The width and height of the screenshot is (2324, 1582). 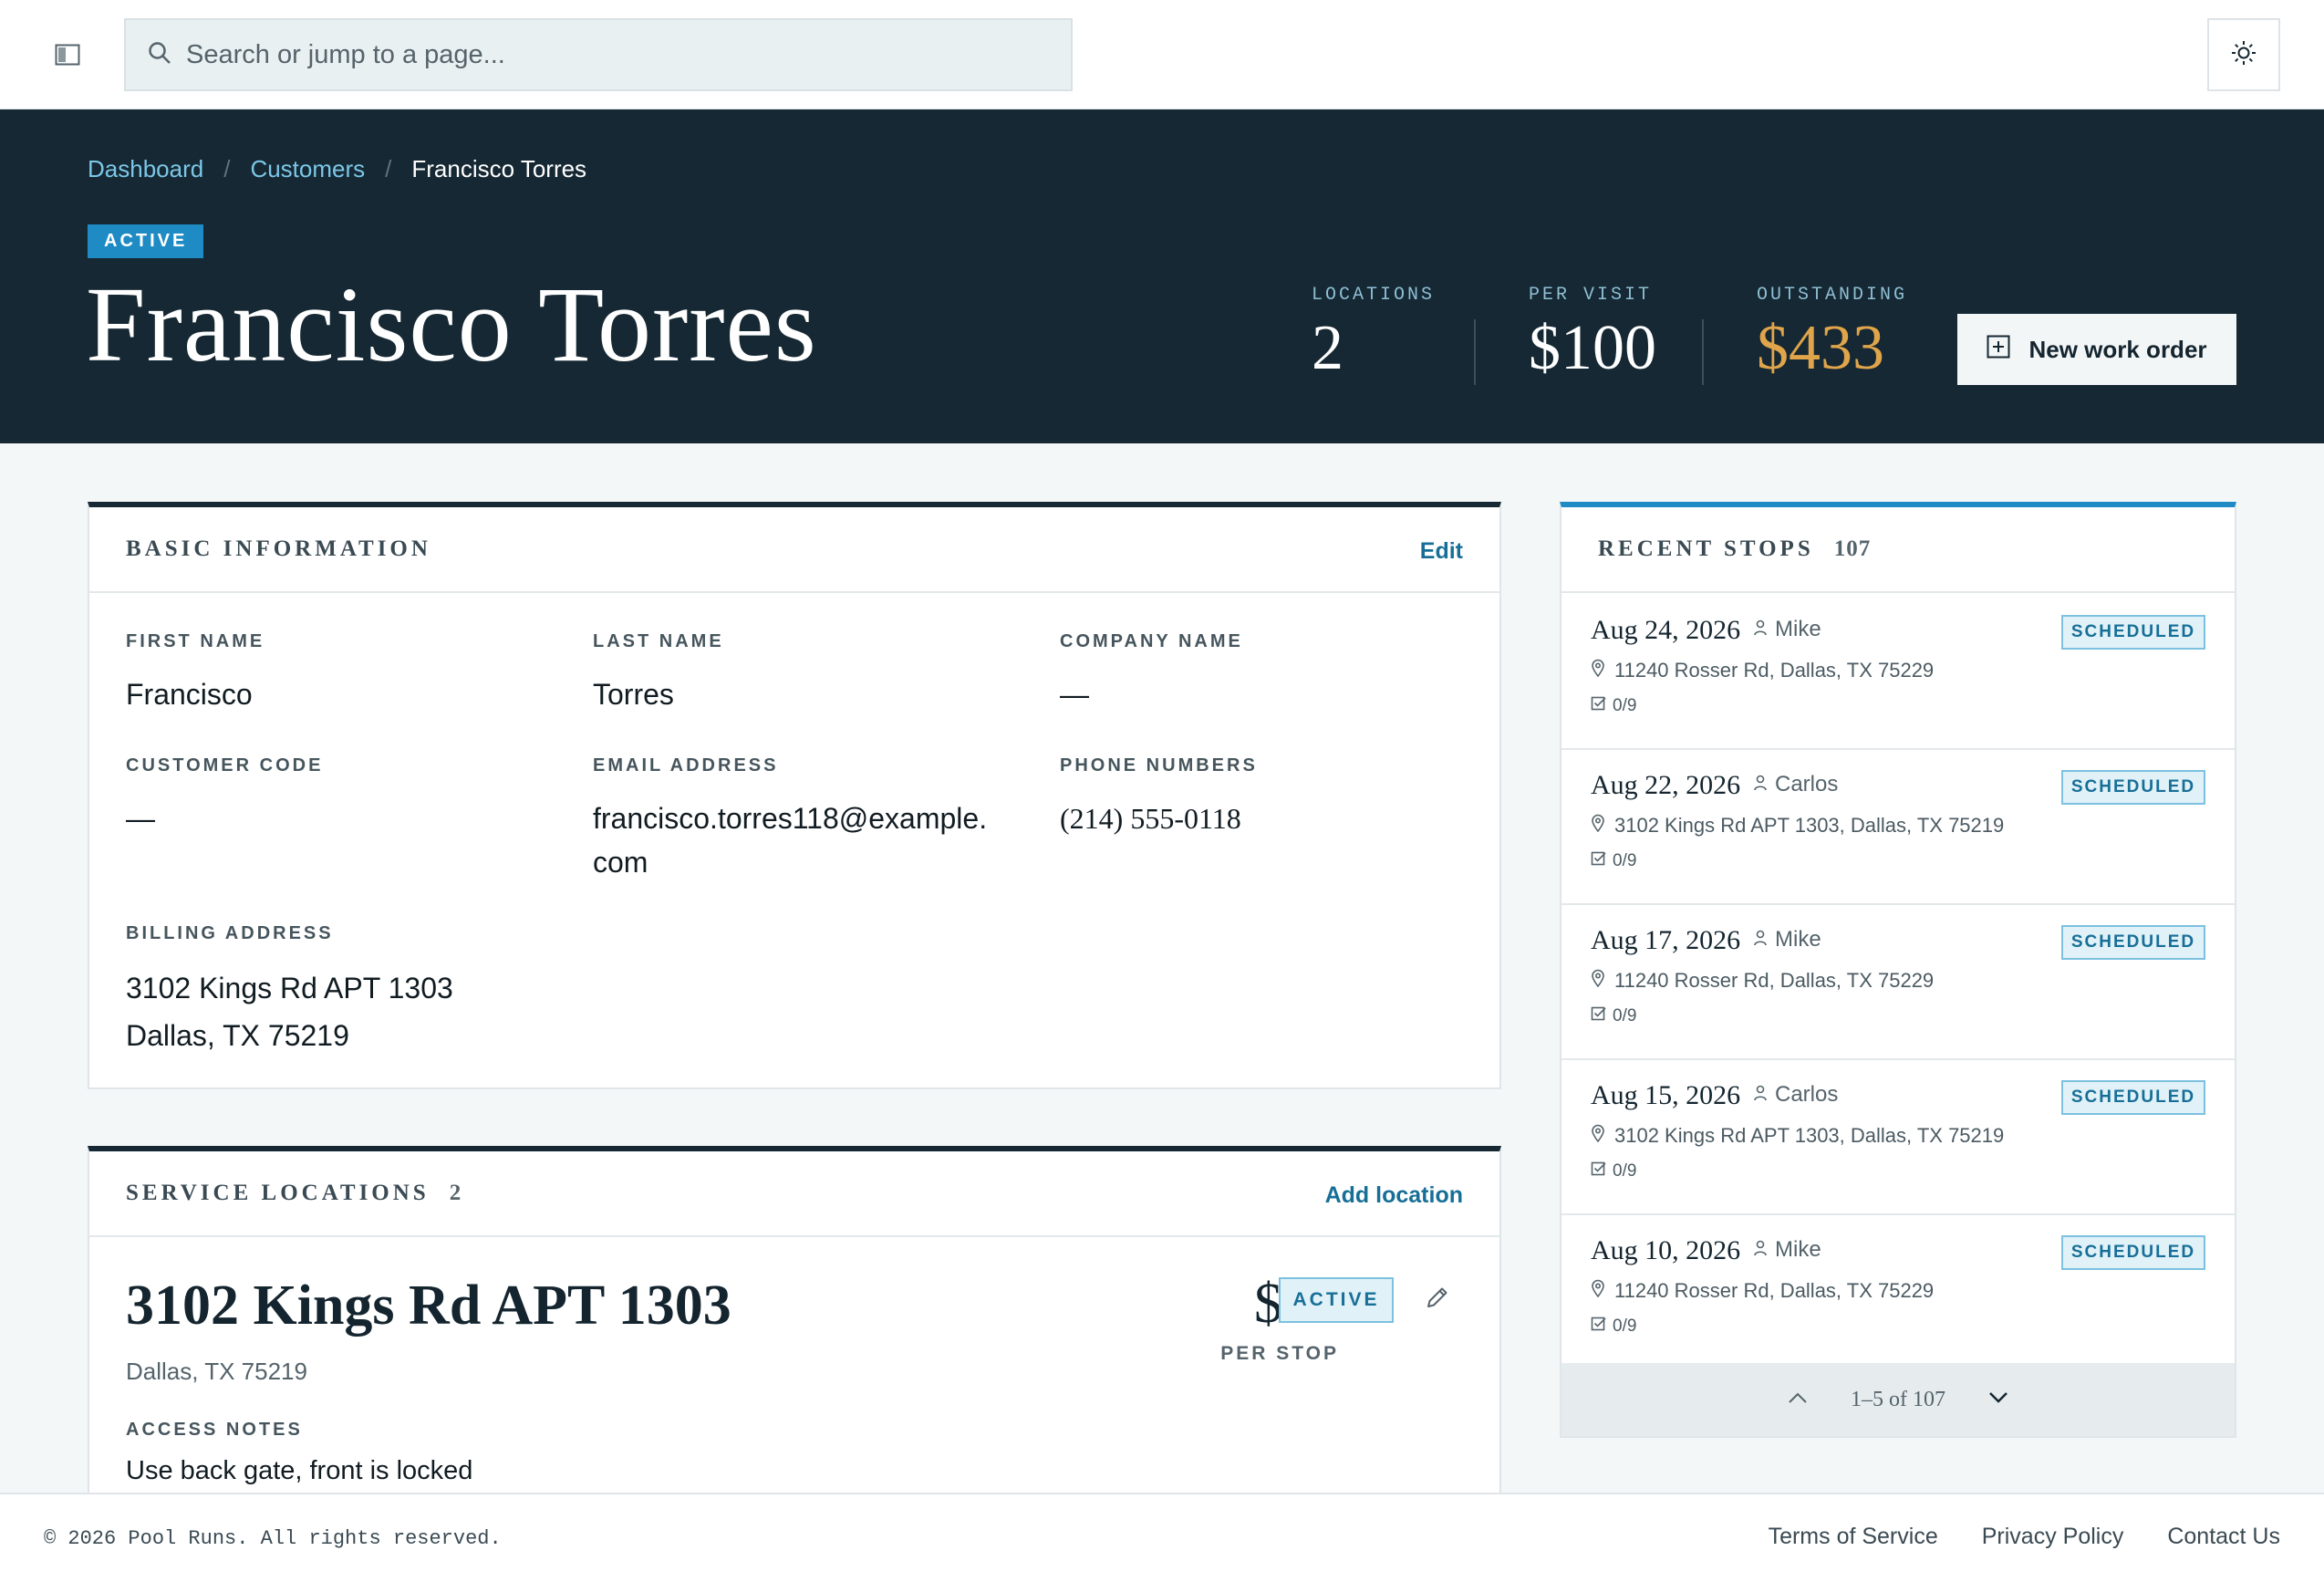 What do you see at coordinates (1666, 940) in the screenshot?
I see `stop-date: Aug 17, 2026` at bounding box center [1666, 940].